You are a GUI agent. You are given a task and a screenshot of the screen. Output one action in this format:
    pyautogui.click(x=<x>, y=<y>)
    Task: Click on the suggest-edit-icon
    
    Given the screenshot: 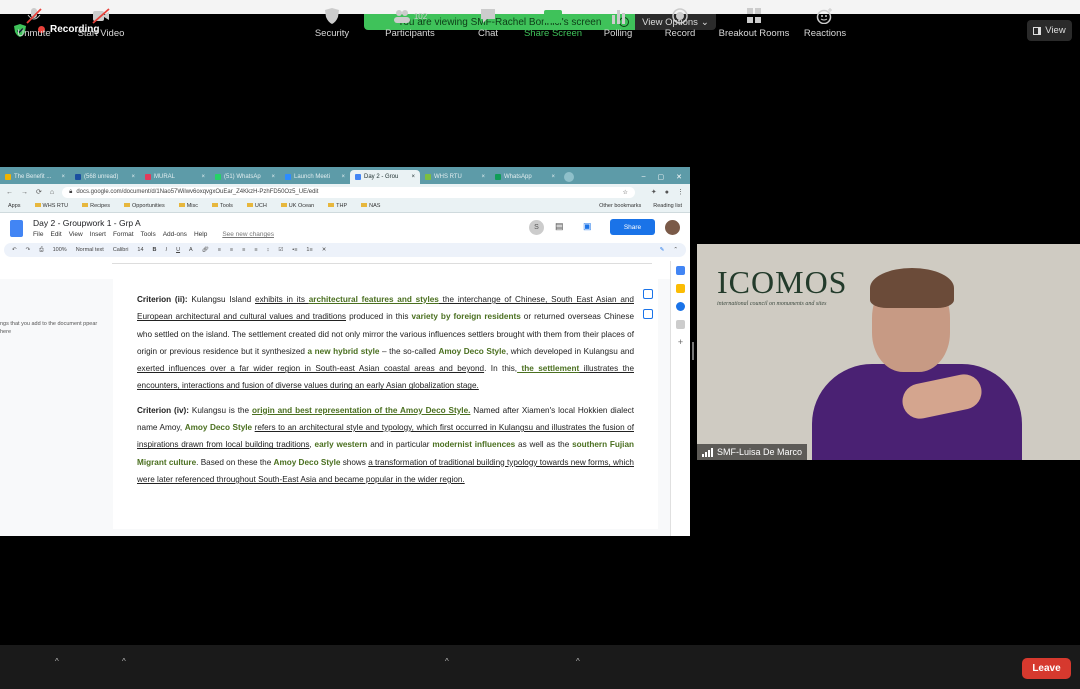 What is the action you would take?
    pyautogui.click(x=648, y=314)
    